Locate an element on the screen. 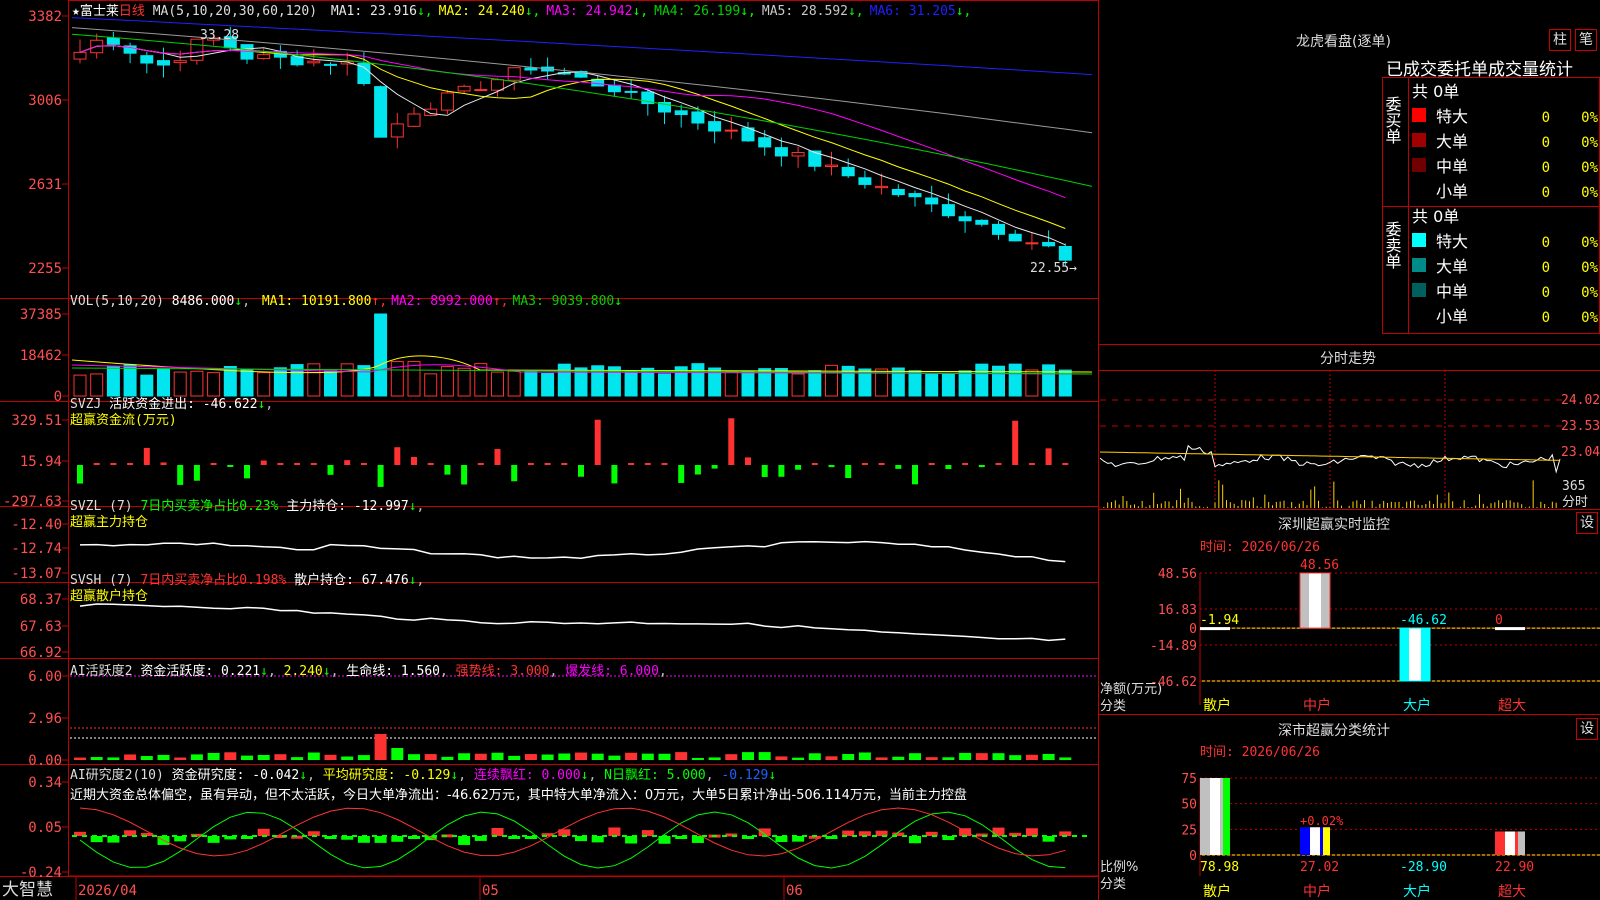 Image resolution: width=1600 pixels, height=900 pixels. stats2-category: 散户 is located at coordinates (1217, 891).